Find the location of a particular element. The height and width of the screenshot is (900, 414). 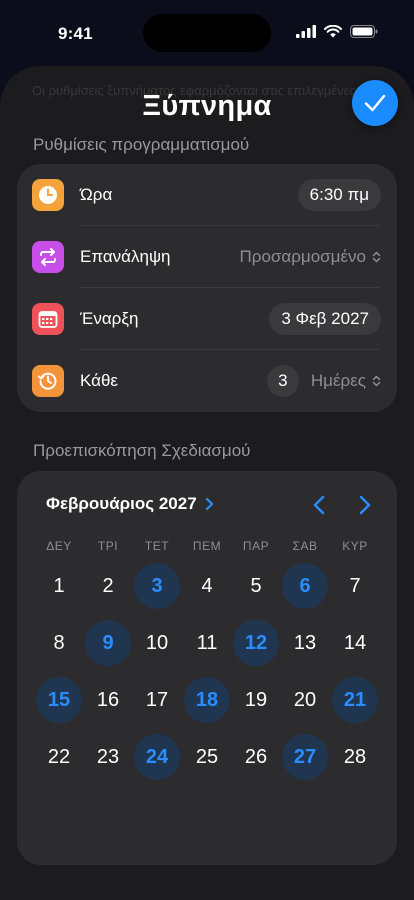

calendar-day-selected: 24 is located at coordinates (157, 757).